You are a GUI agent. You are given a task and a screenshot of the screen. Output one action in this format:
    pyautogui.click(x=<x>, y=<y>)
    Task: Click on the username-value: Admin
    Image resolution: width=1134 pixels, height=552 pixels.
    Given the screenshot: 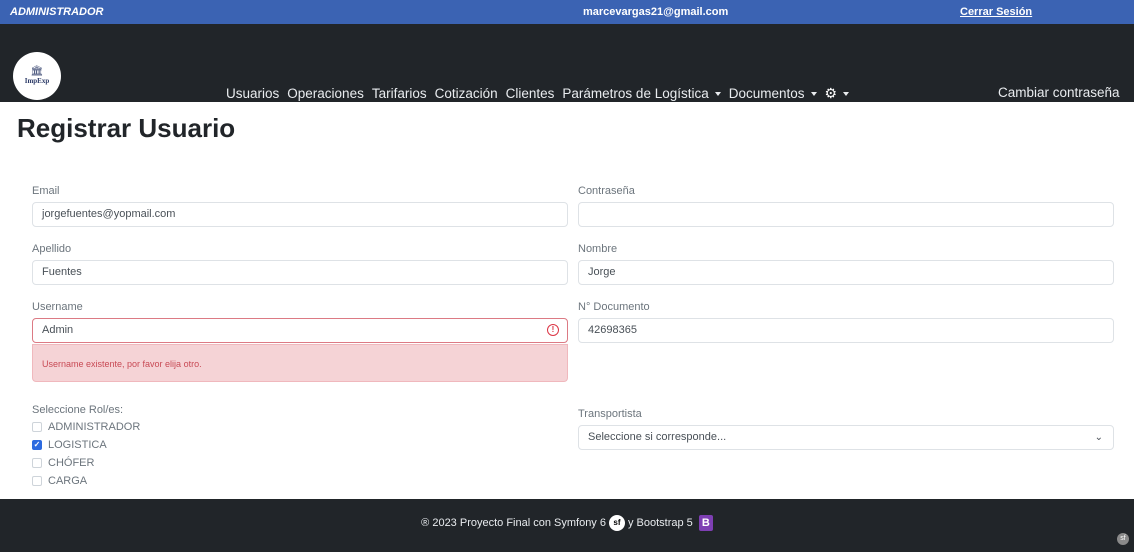 What is the action you would take?
    pyautogui.click(x=58, y=330)
    